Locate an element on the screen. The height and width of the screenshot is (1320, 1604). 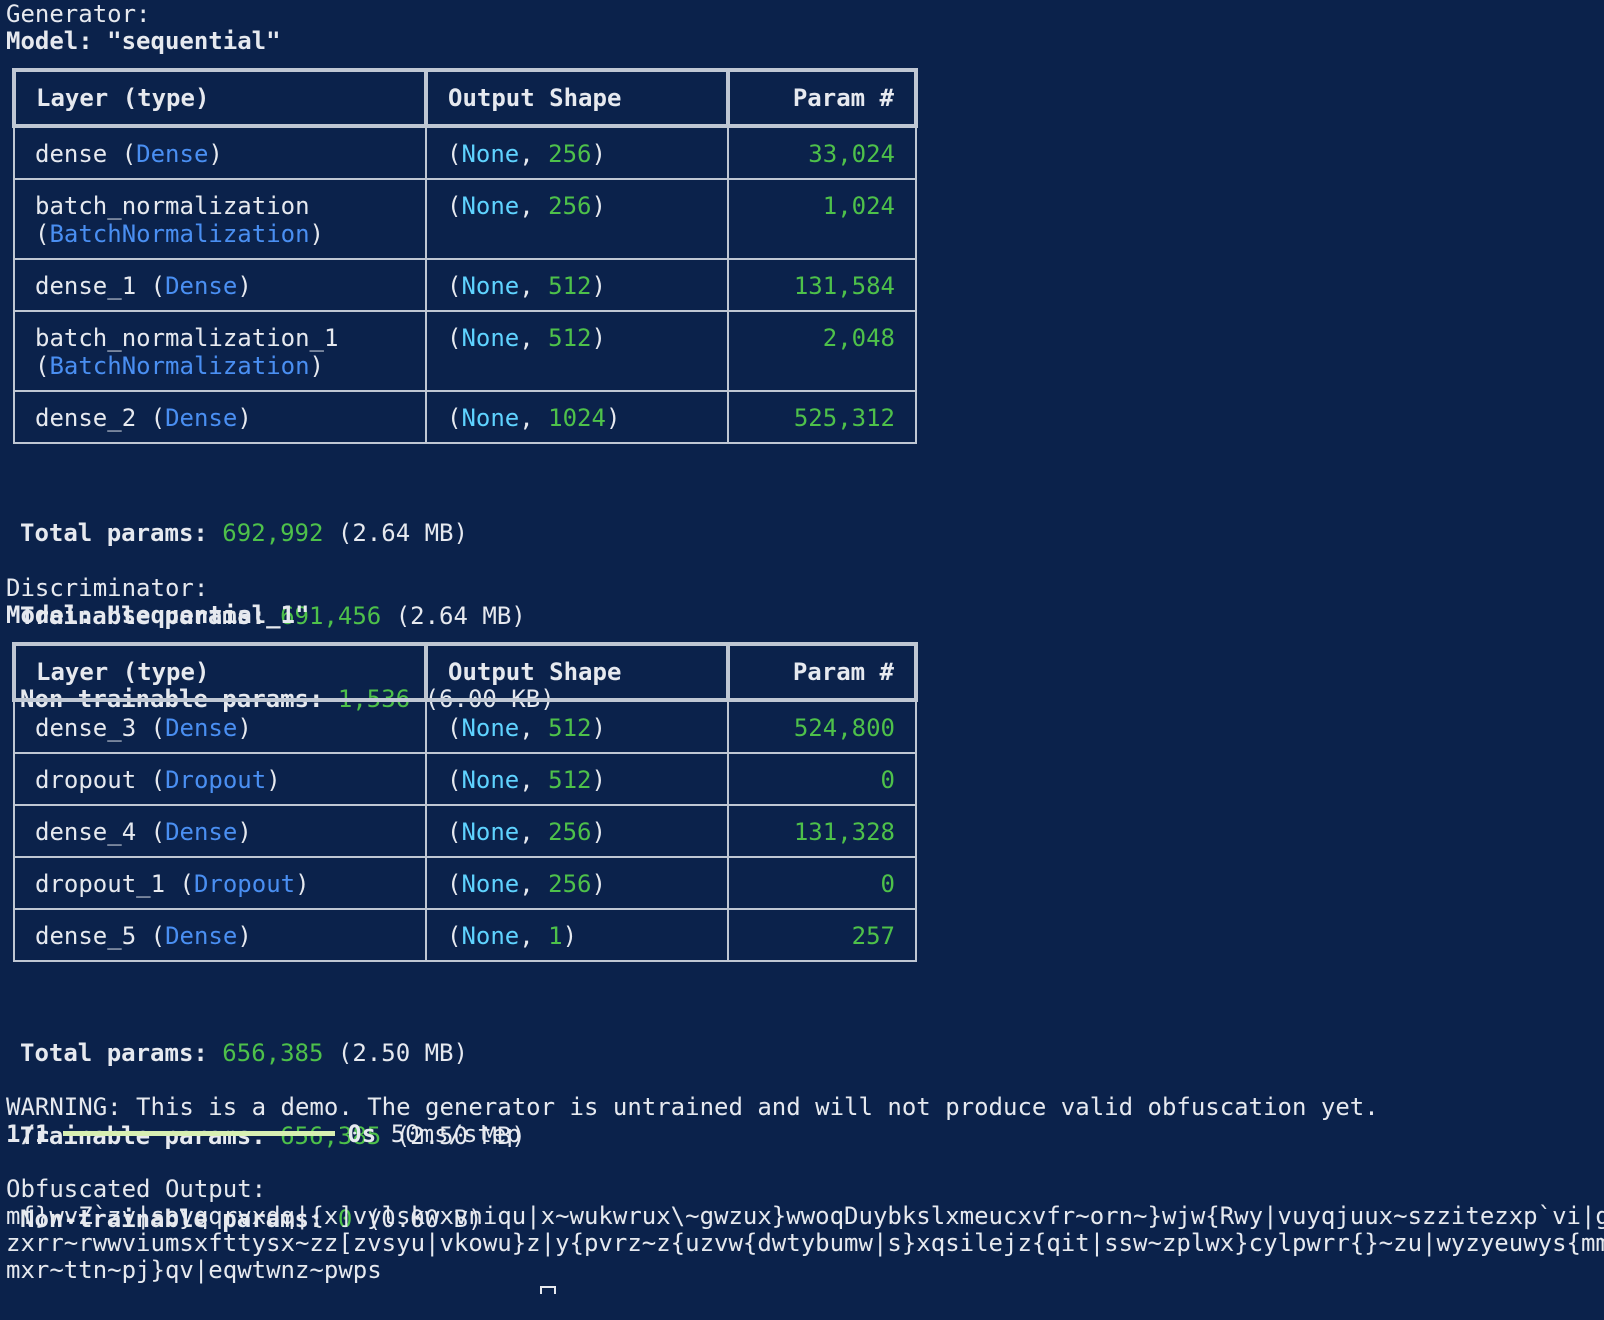
table-row: dense_1 (Dense) (None, 512) 131,584 is located at coordinates (465, 285).